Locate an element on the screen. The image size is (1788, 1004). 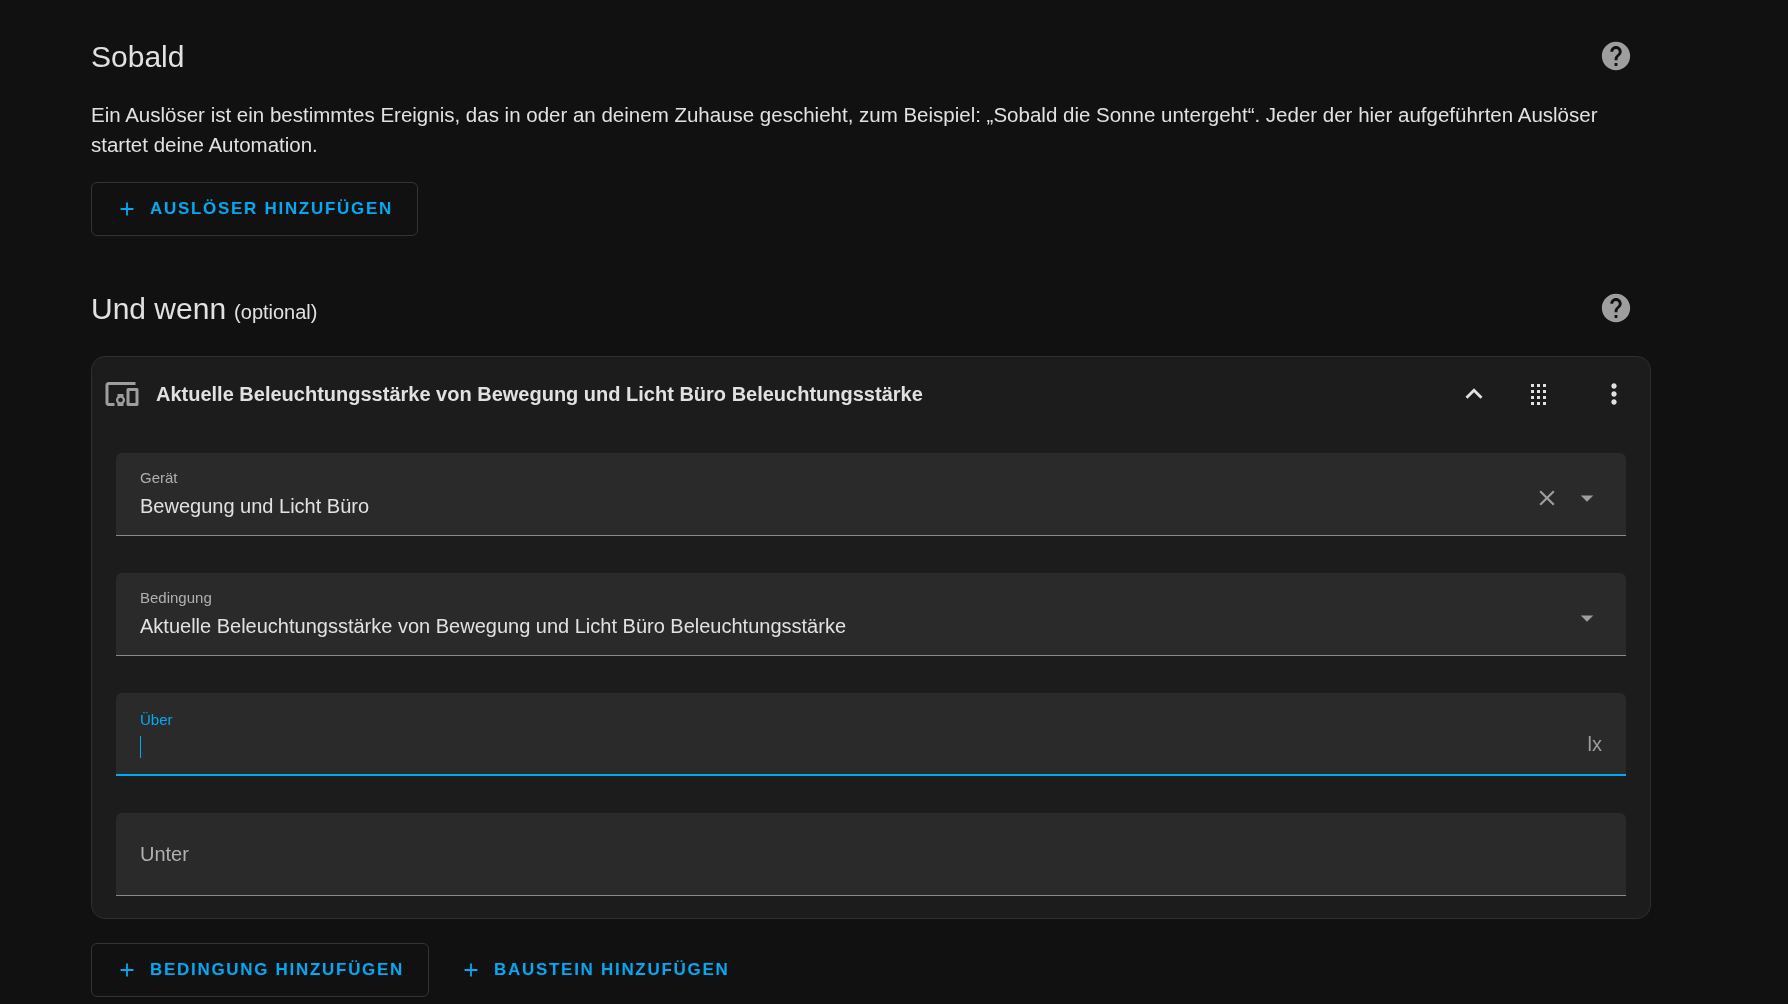
select-field: Gerät Bewegung und Licht Büro is located at coordinates (871, 494).